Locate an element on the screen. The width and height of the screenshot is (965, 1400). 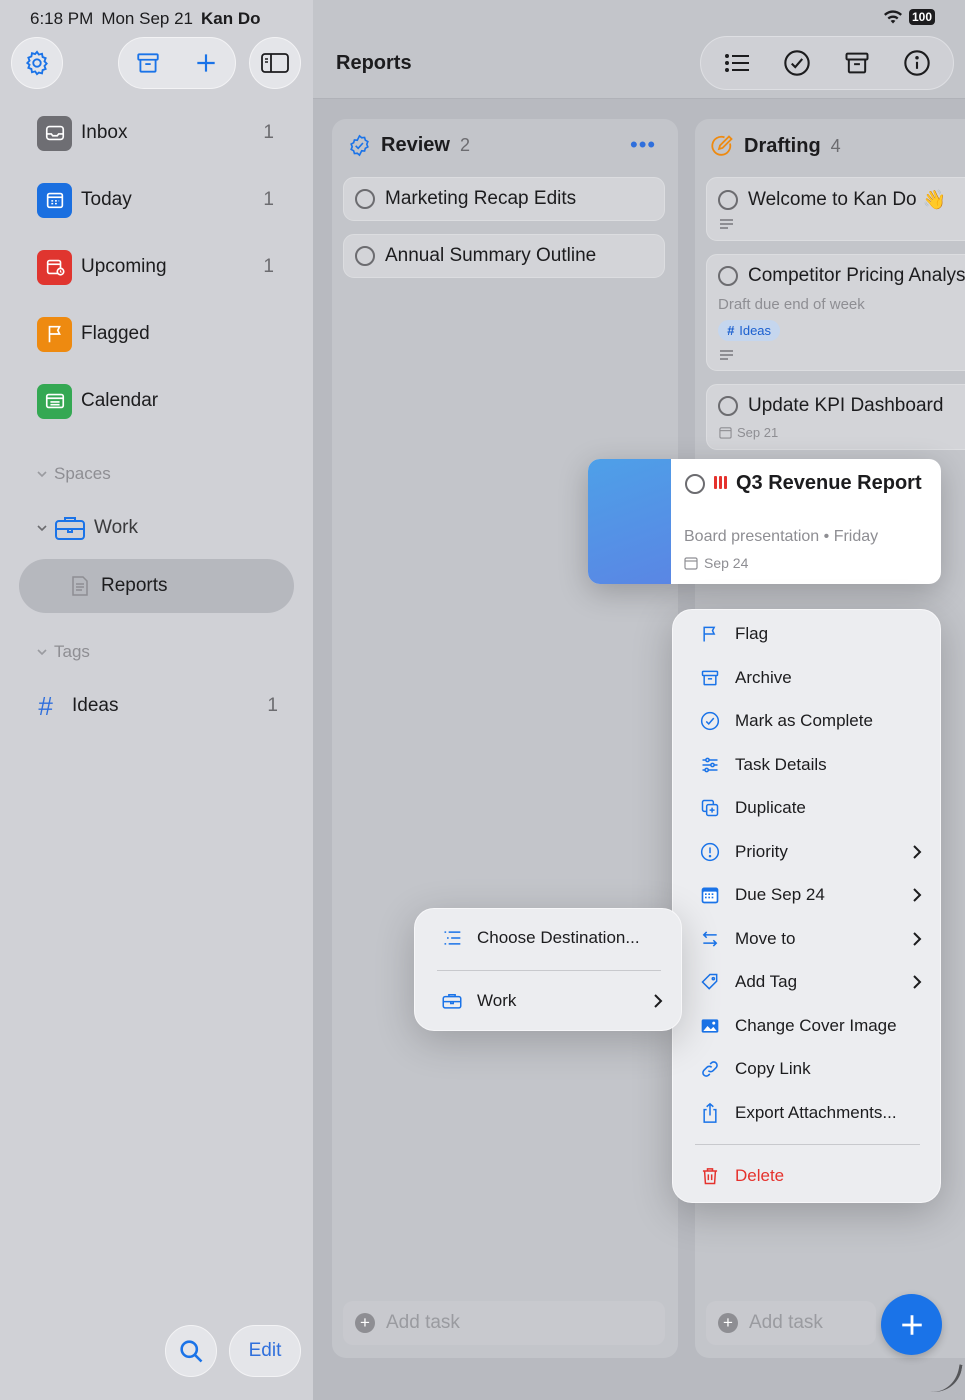
menu-item-change-cover: Change Cover Image is located at coordinates (807, 1026).